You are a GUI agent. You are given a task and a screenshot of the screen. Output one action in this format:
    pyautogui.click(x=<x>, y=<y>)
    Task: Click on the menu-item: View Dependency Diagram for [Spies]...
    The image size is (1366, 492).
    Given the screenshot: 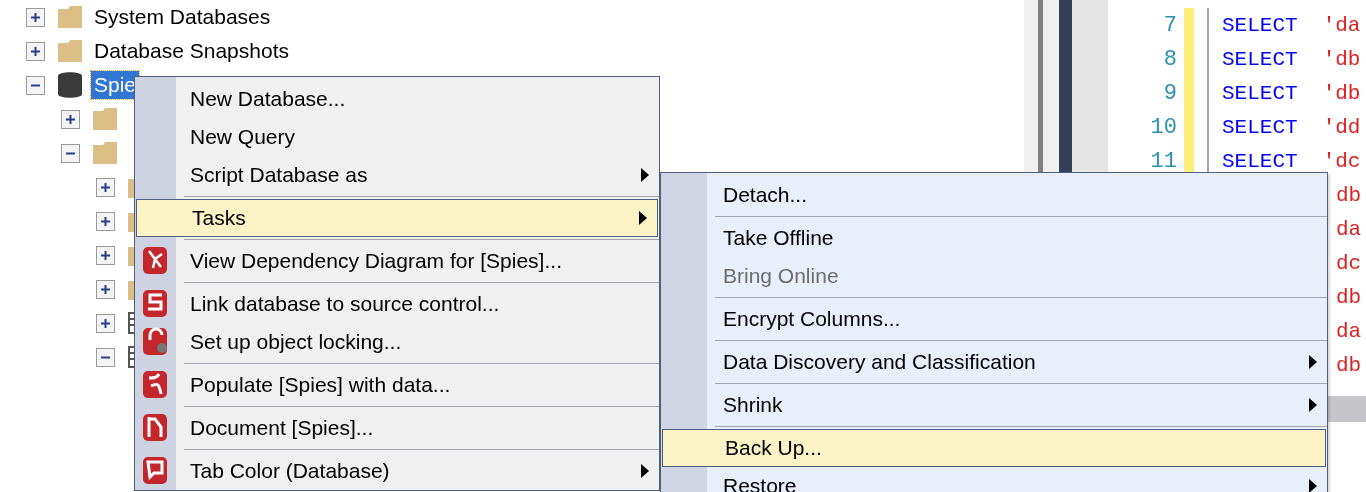 What is the action you would take?
    pyautogui.click(x=397, y=261)
    